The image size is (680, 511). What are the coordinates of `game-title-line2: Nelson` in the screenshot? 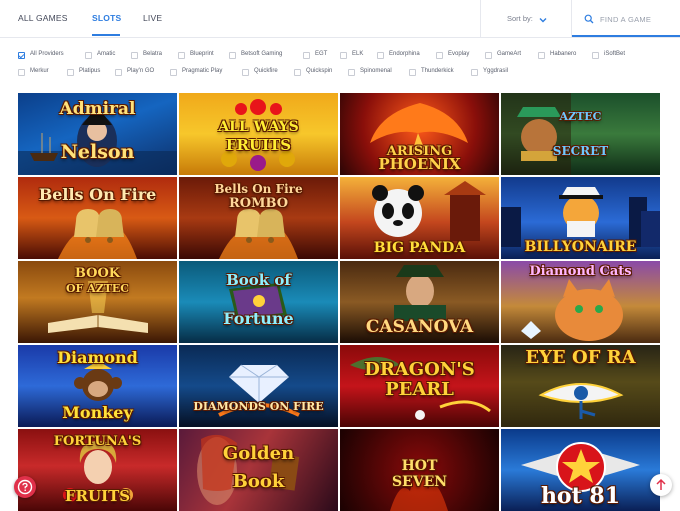 It's located at (97, 152).